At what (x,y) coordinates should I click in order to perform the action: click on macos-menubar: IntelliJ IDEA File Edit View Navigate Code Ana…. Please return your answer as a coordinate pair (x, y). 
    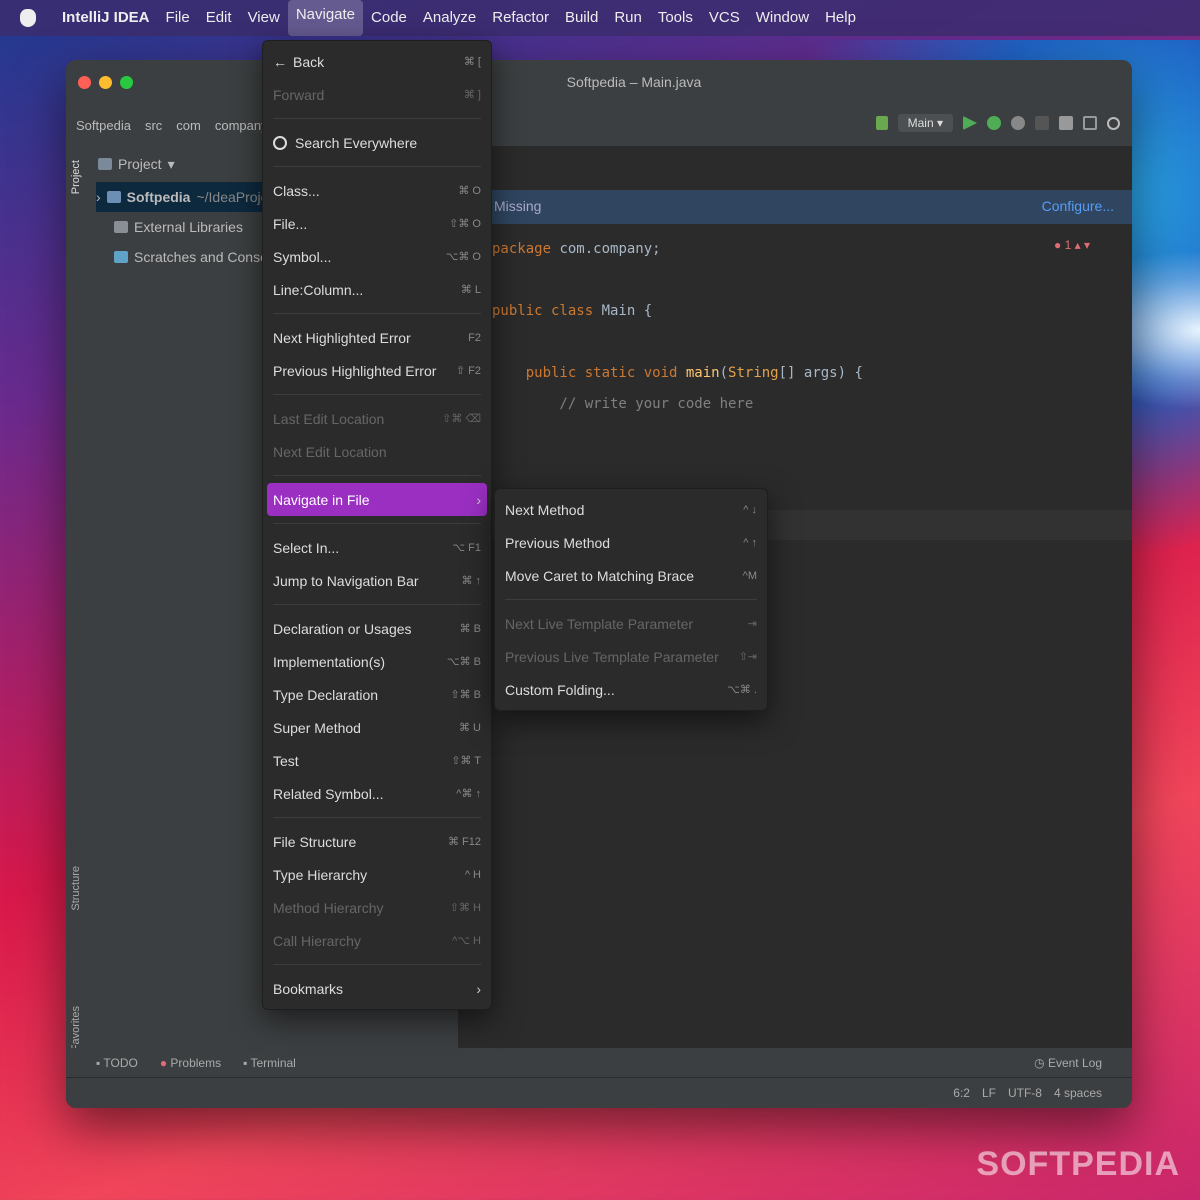
    Looking at the image, I should click on (600, 18).